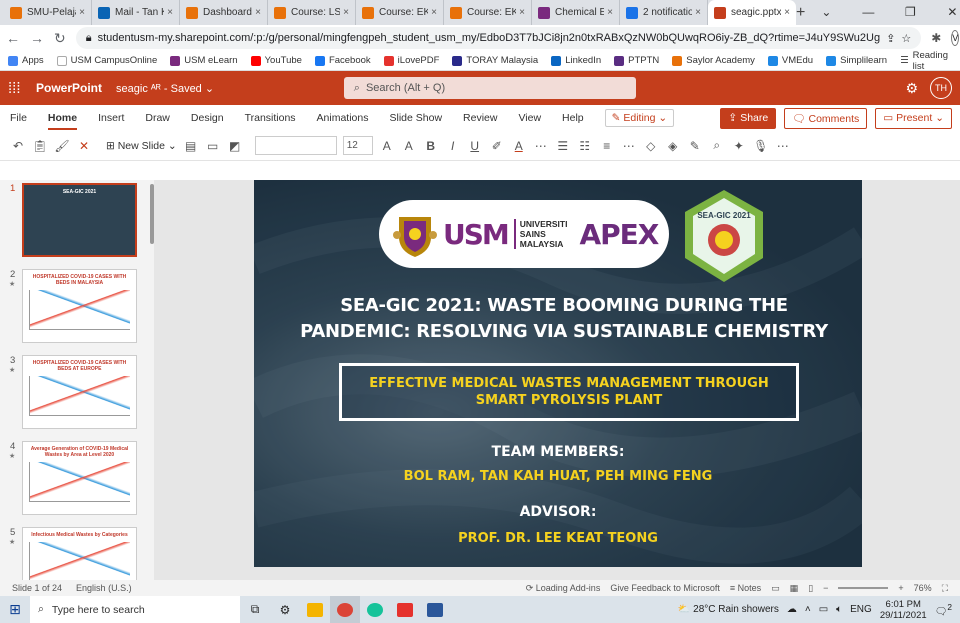 The image size is (960, 623). I want to click on fit-slide-icon: ⛶, so click(945, 588).